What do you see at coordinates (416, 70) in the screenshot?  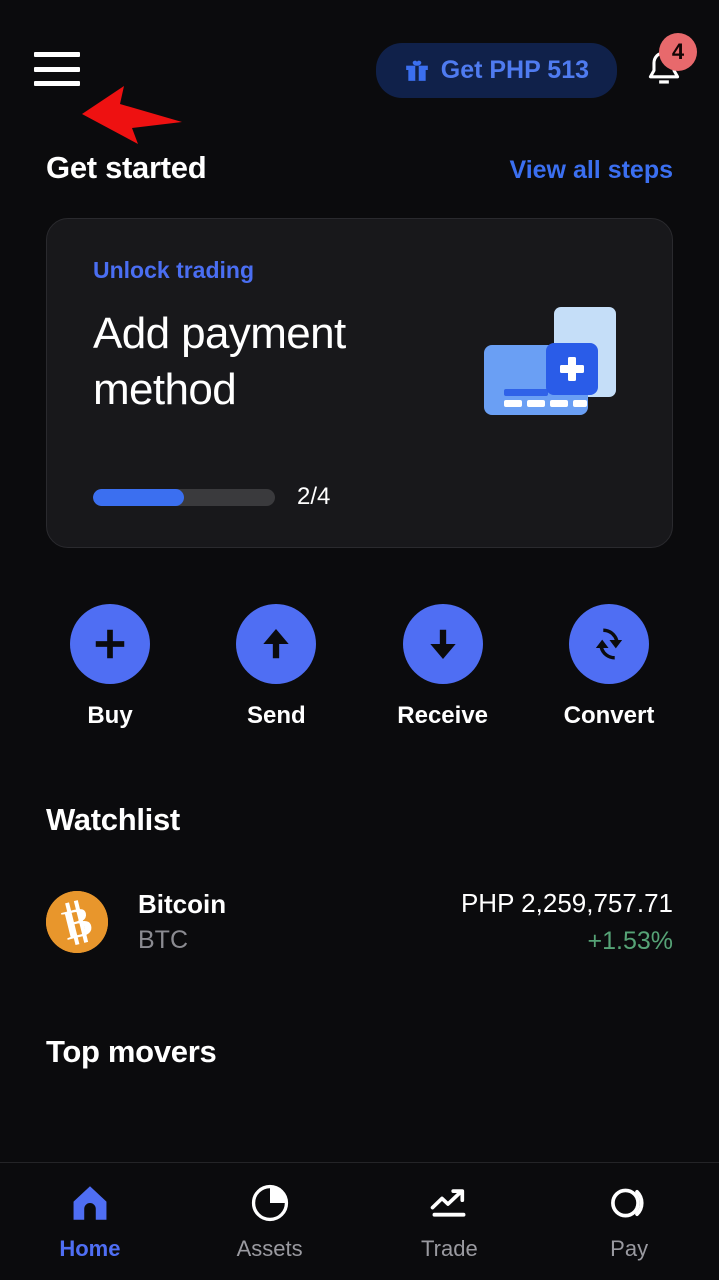 I see `gift-icon` at bounding box center [416, 70].